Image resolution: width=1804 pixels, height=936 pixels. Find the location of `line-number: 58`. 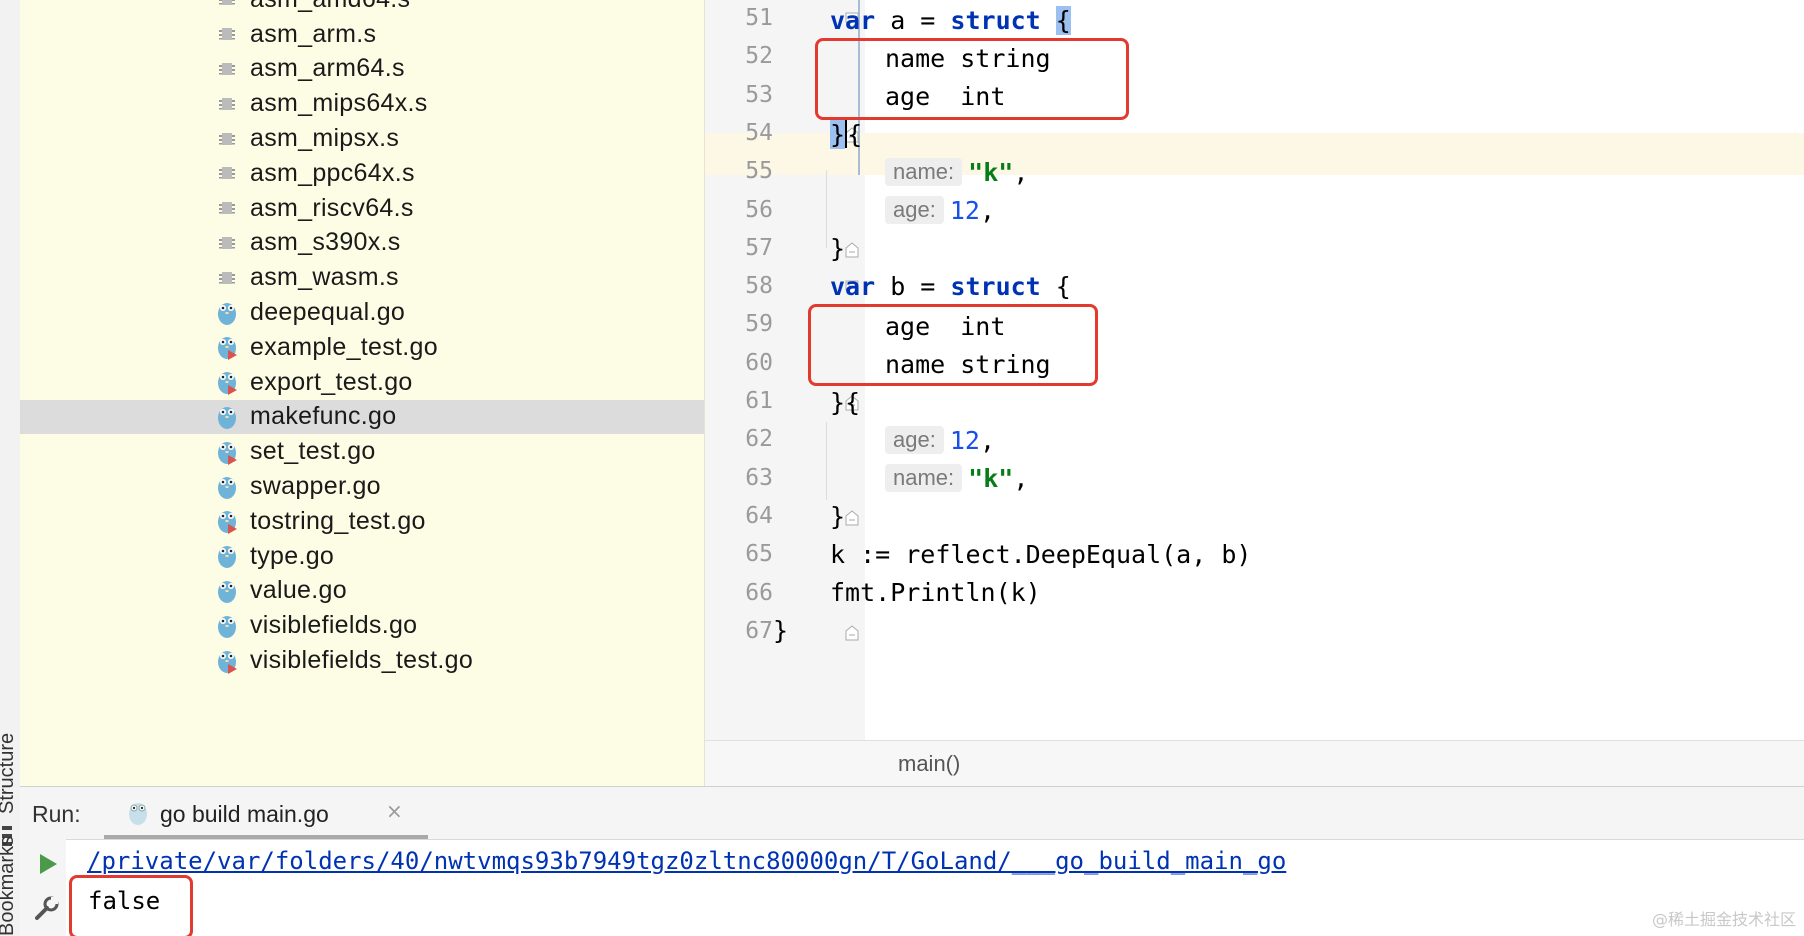

line-number: 58 is located at coordinates (759, 286).